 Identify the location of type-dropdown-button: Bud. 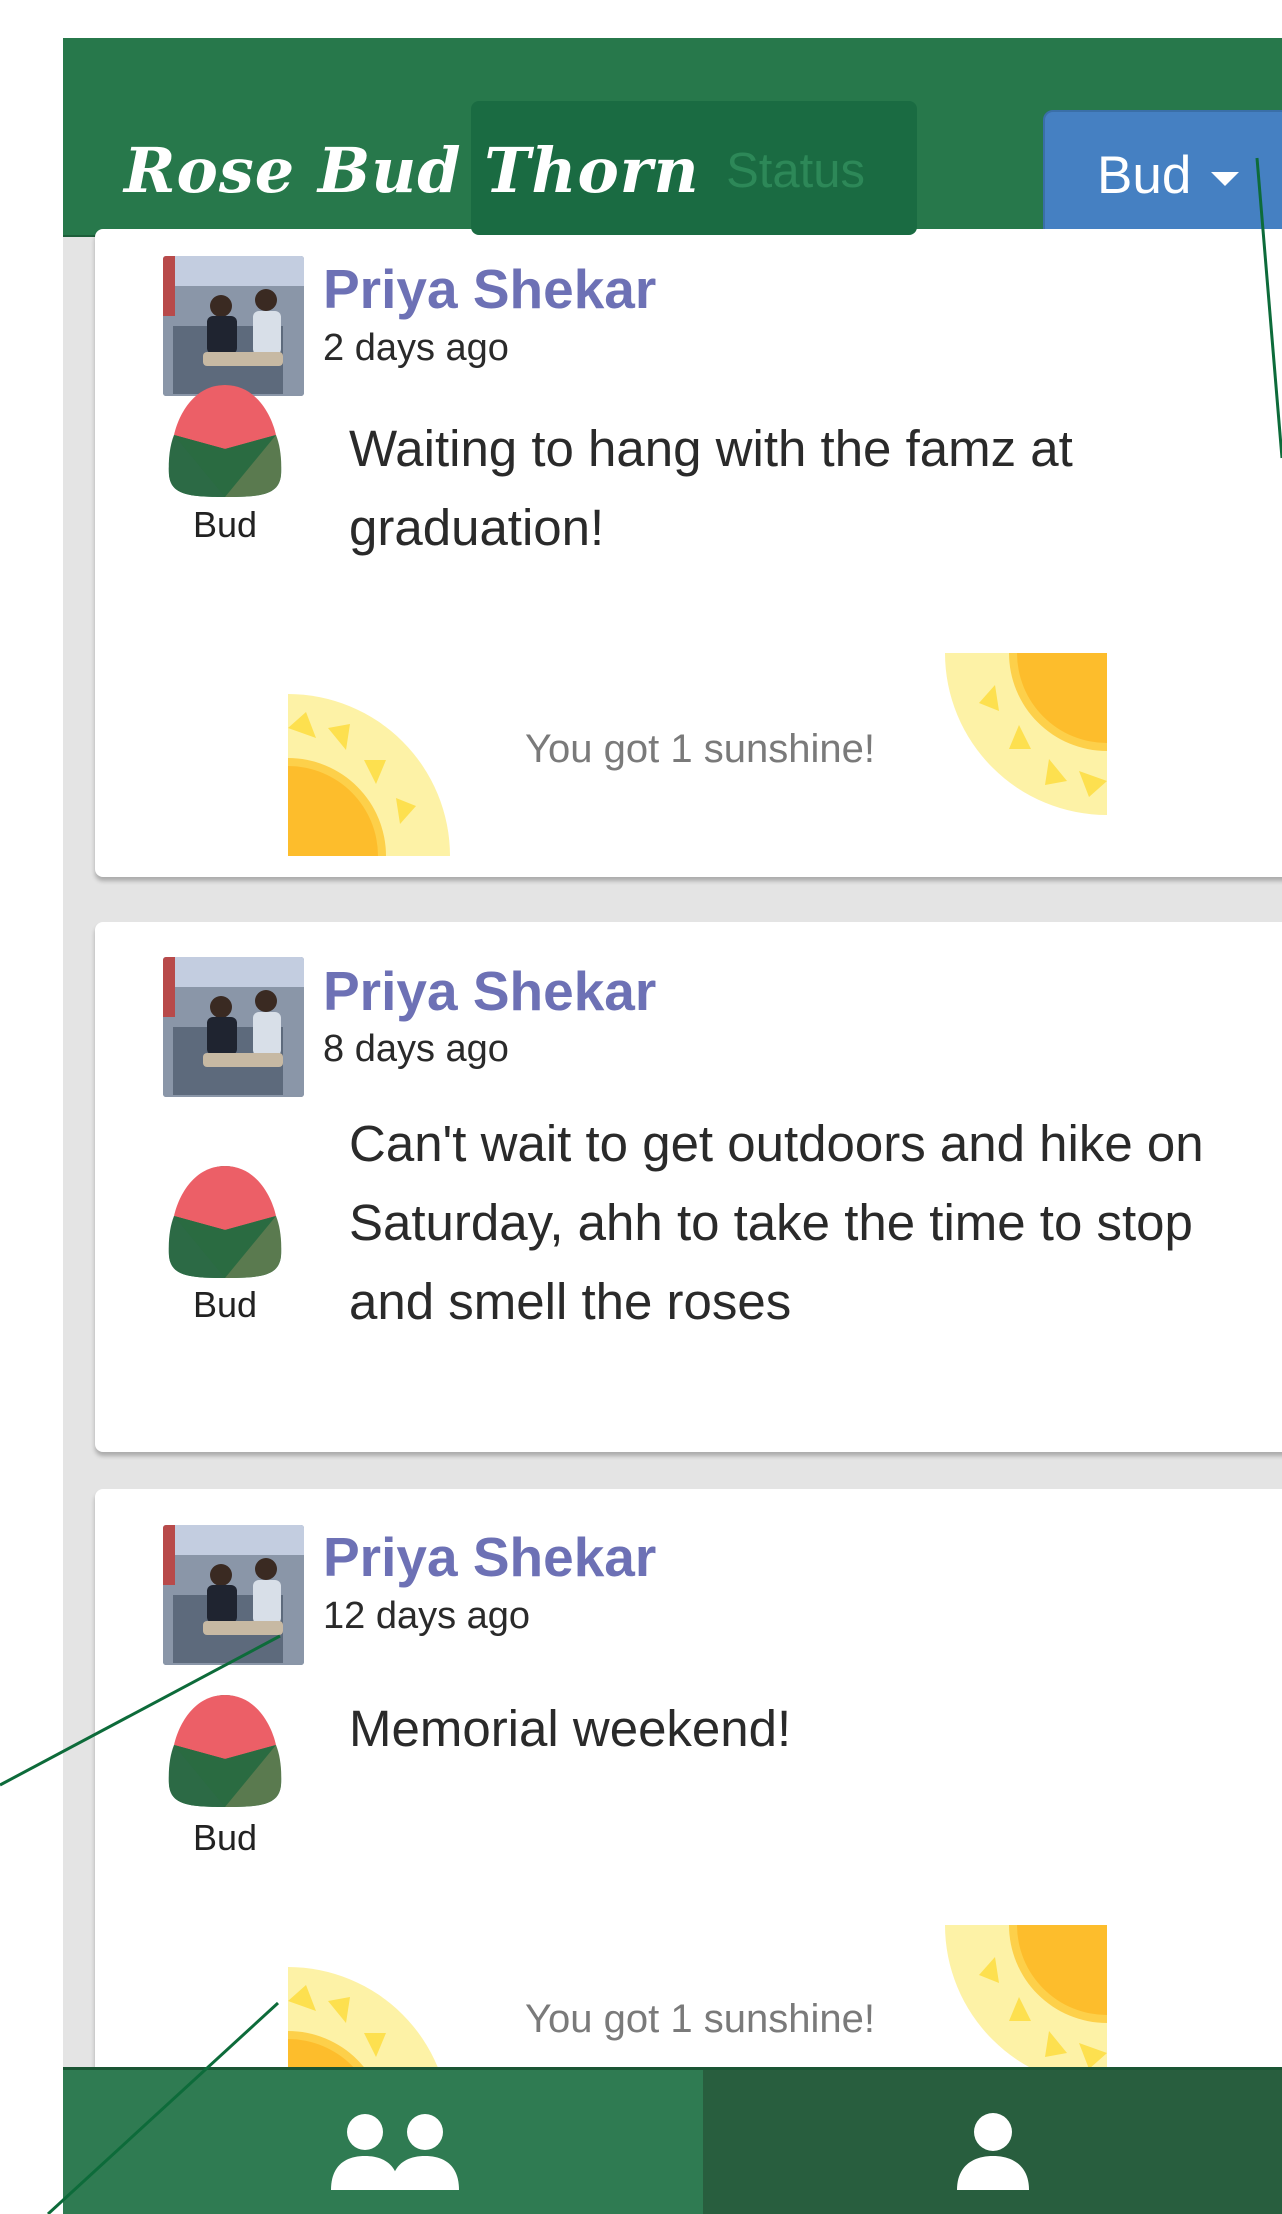
(1162, 175).